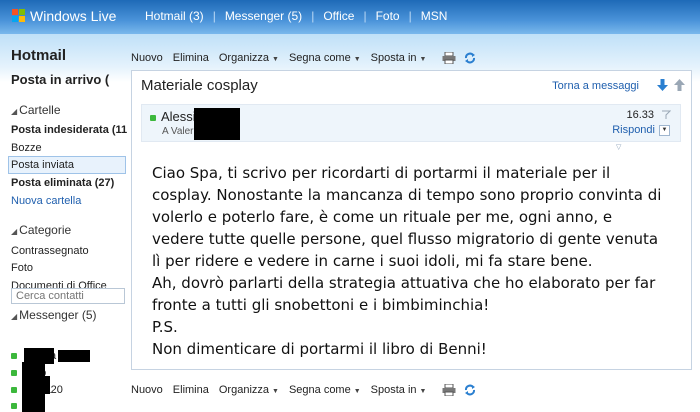 The height and width of the screenshot is (412, 700). Describe the element at coordinates (174, 16) in the screenshot. I see `nav-hotmail: Hotmail (3)` at that location.